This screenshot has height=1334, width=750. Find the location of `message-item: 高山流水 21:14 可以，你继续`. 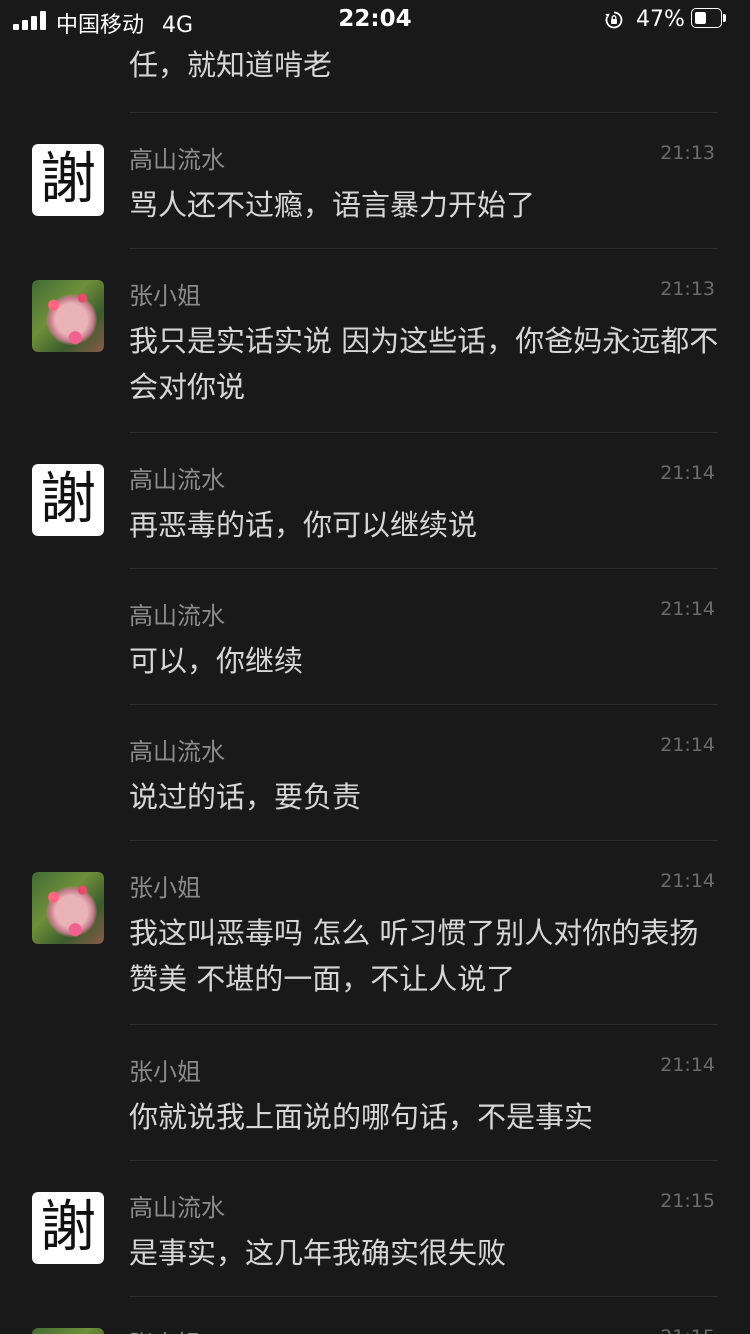

message-item: 高山流水 21:14 可以，你继续 is located at coordinates (375, 636).